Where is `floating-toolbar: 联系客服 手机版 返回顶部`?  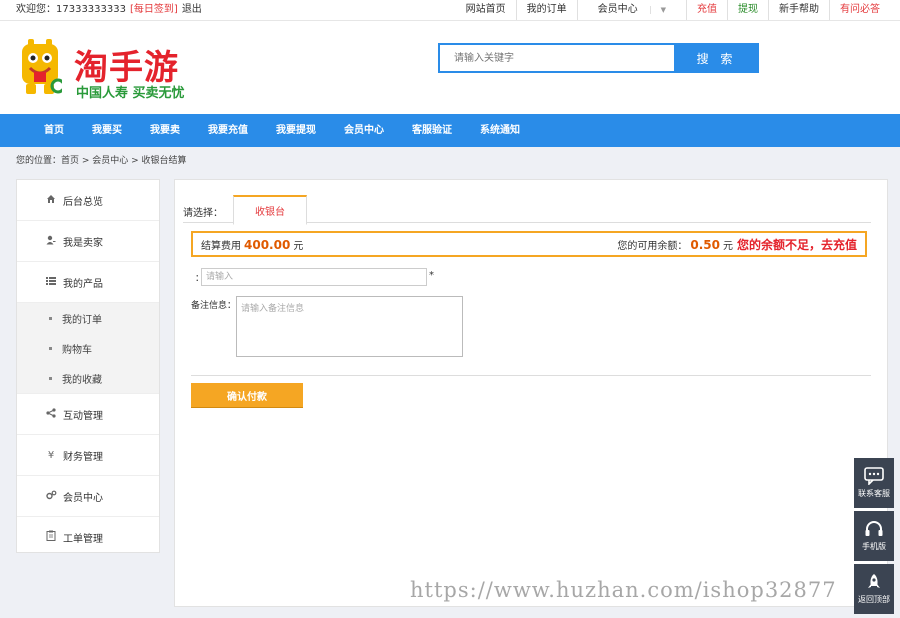
floating-toolbar: 联系客服 手机版 返回顶部 is located at coordinates (874, 537).